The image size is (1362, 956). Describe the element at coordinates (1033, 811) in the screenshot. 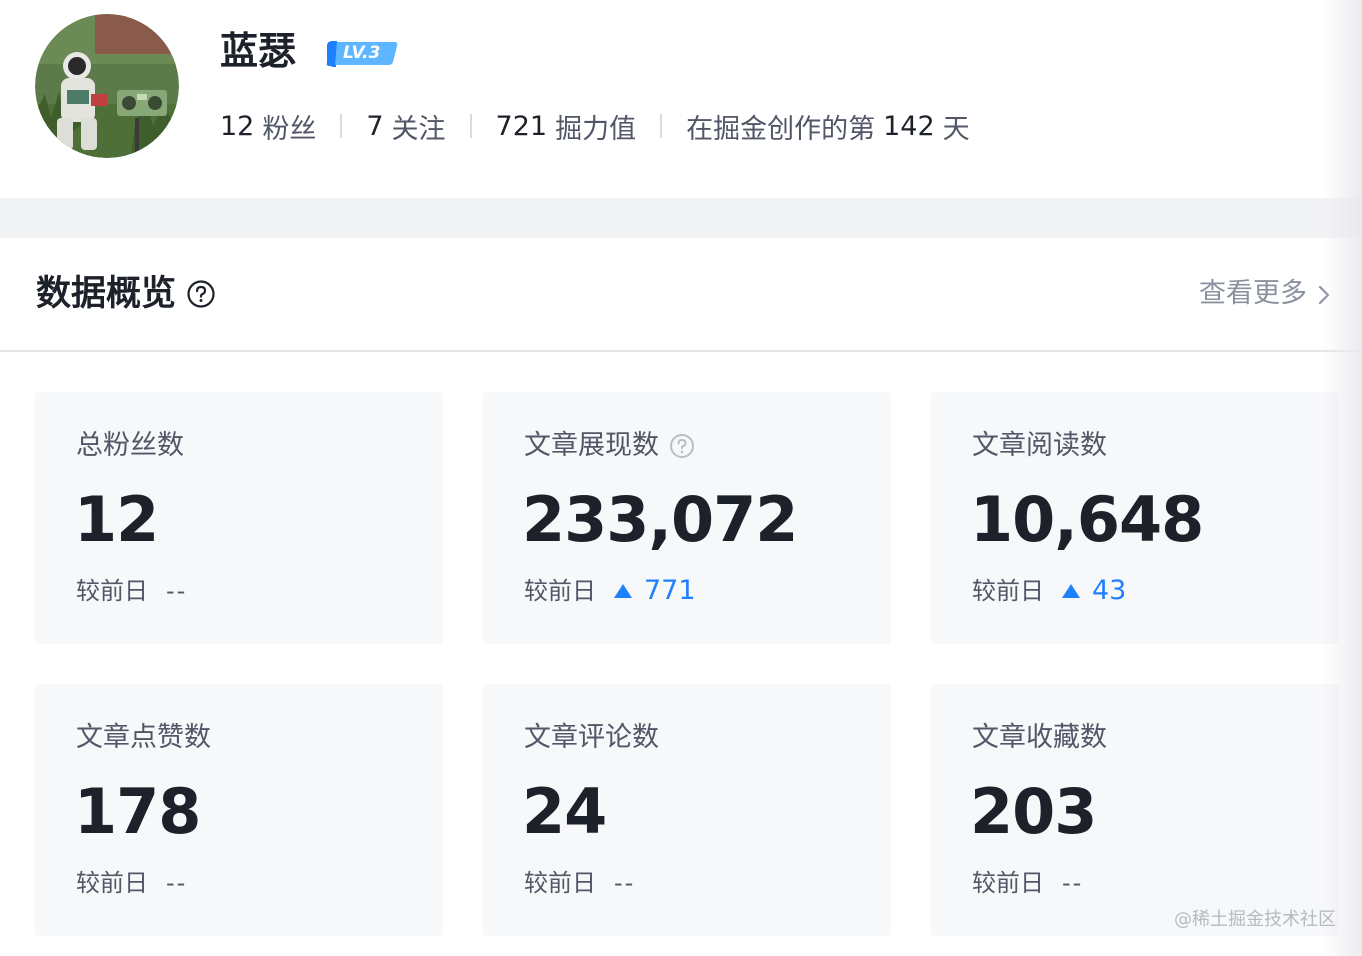

I see `card-value: 203` at that location.